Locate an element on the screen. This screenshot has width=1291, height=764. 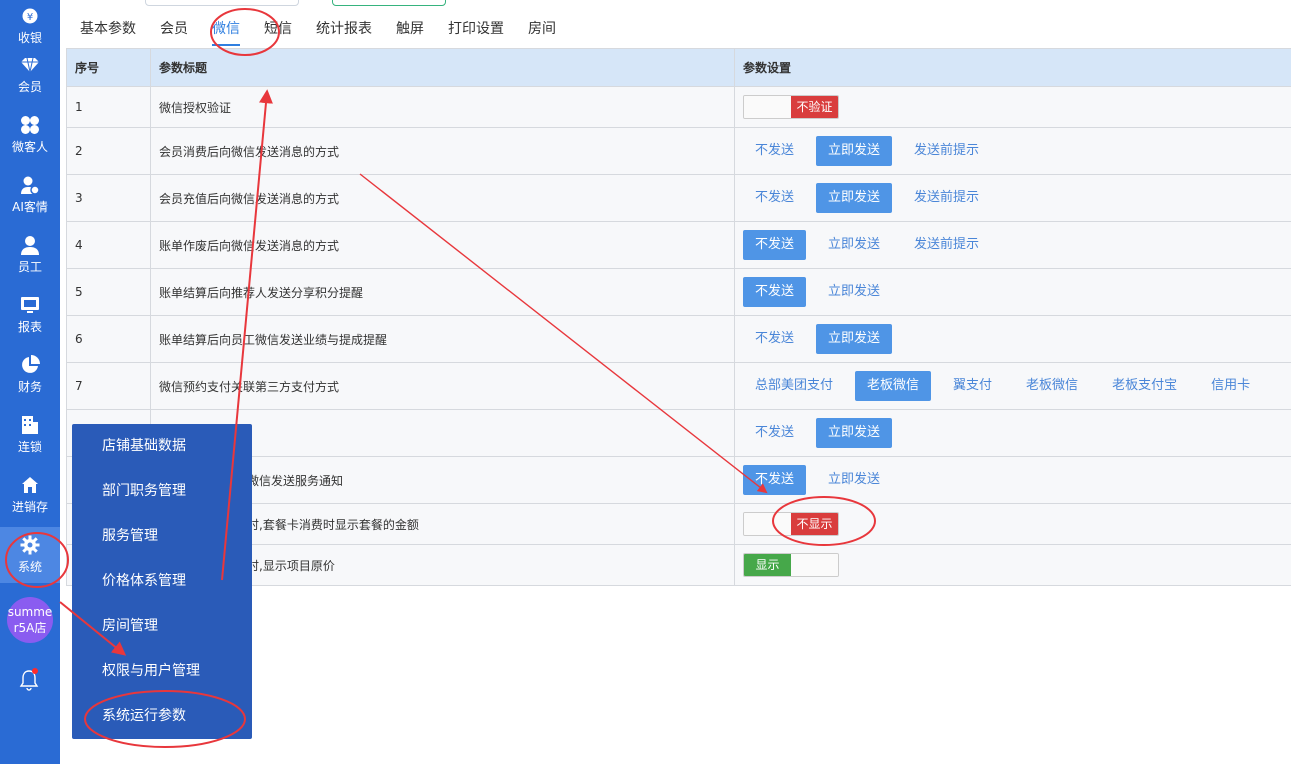
tab-sms: 短信 is located at coordinates (278, 29).